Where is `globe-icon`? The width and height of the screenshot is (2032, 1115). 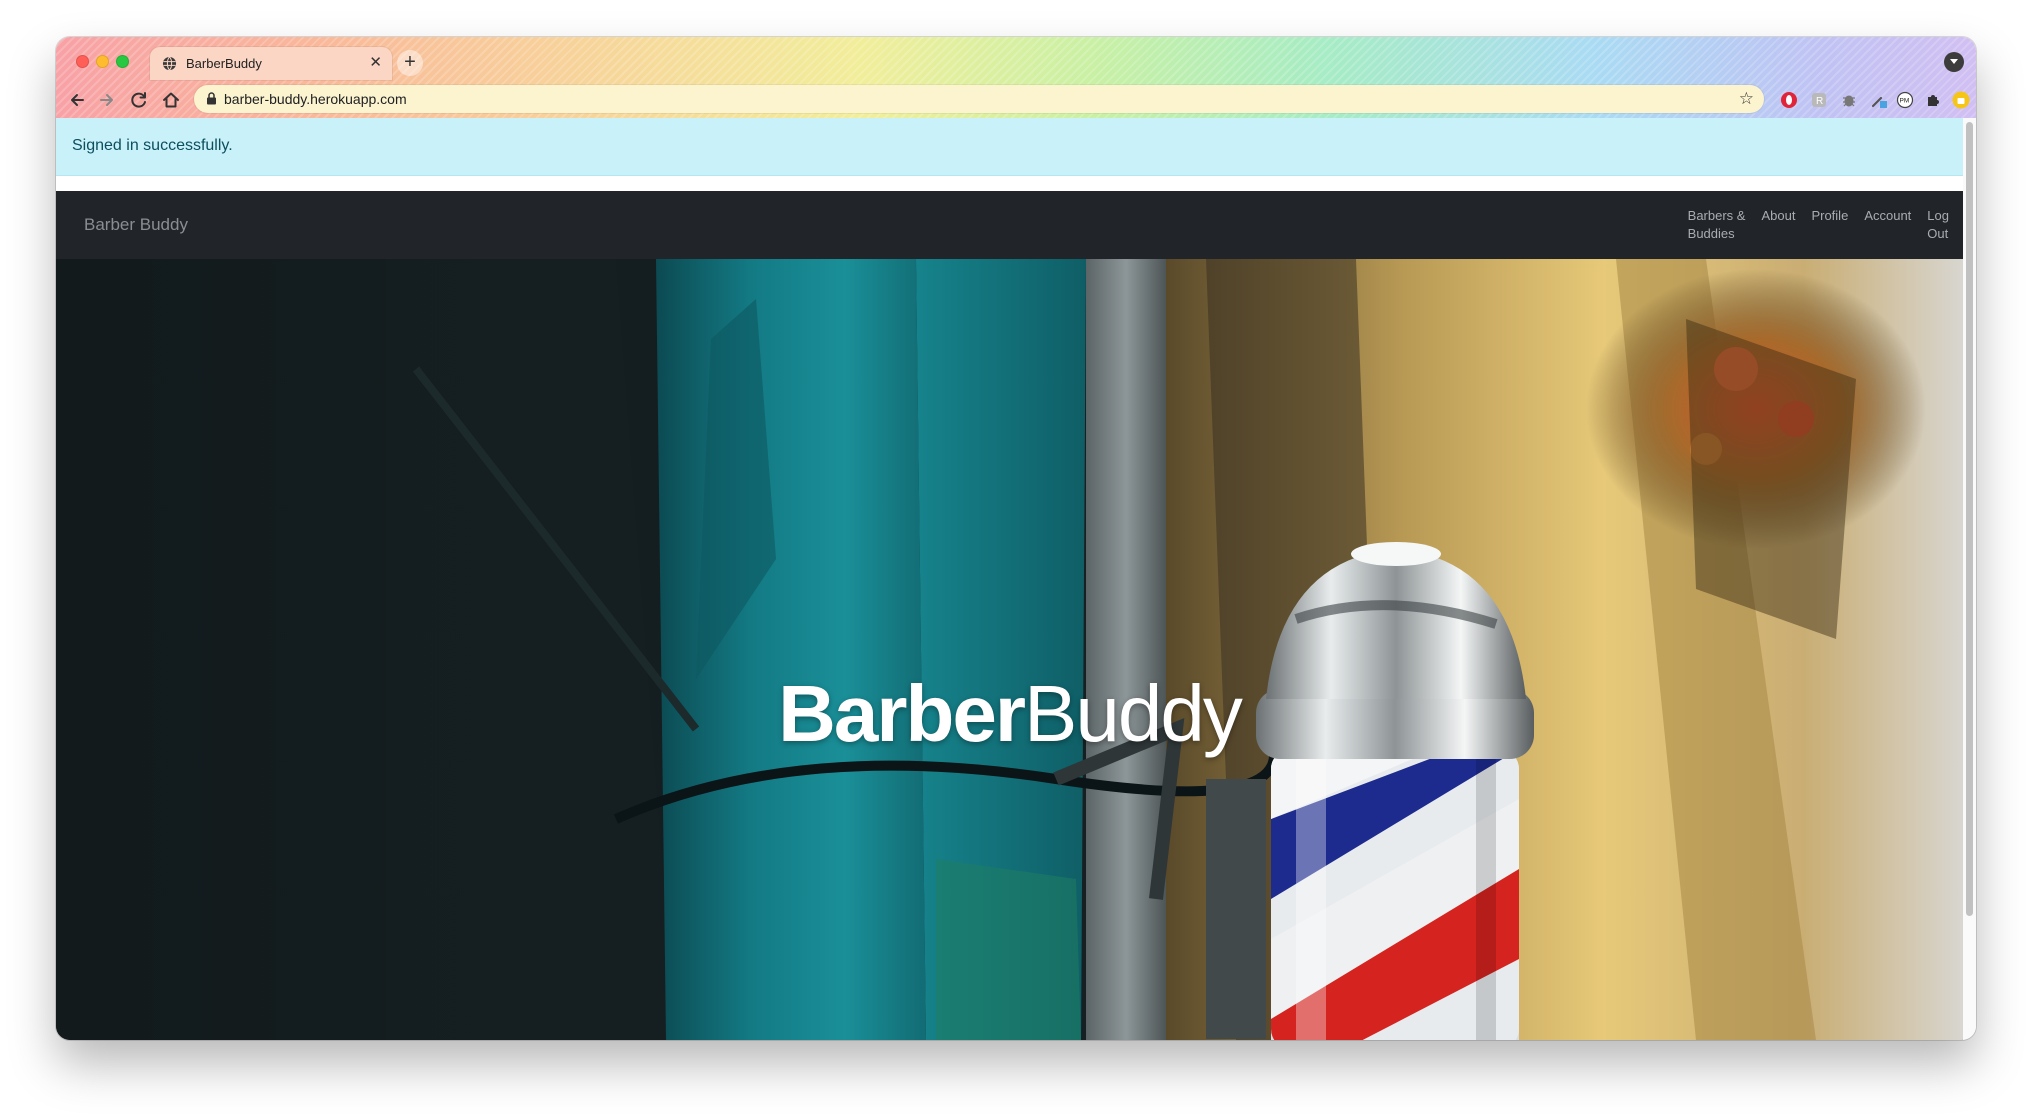
globe-icon is located at coordinates (169, 63).